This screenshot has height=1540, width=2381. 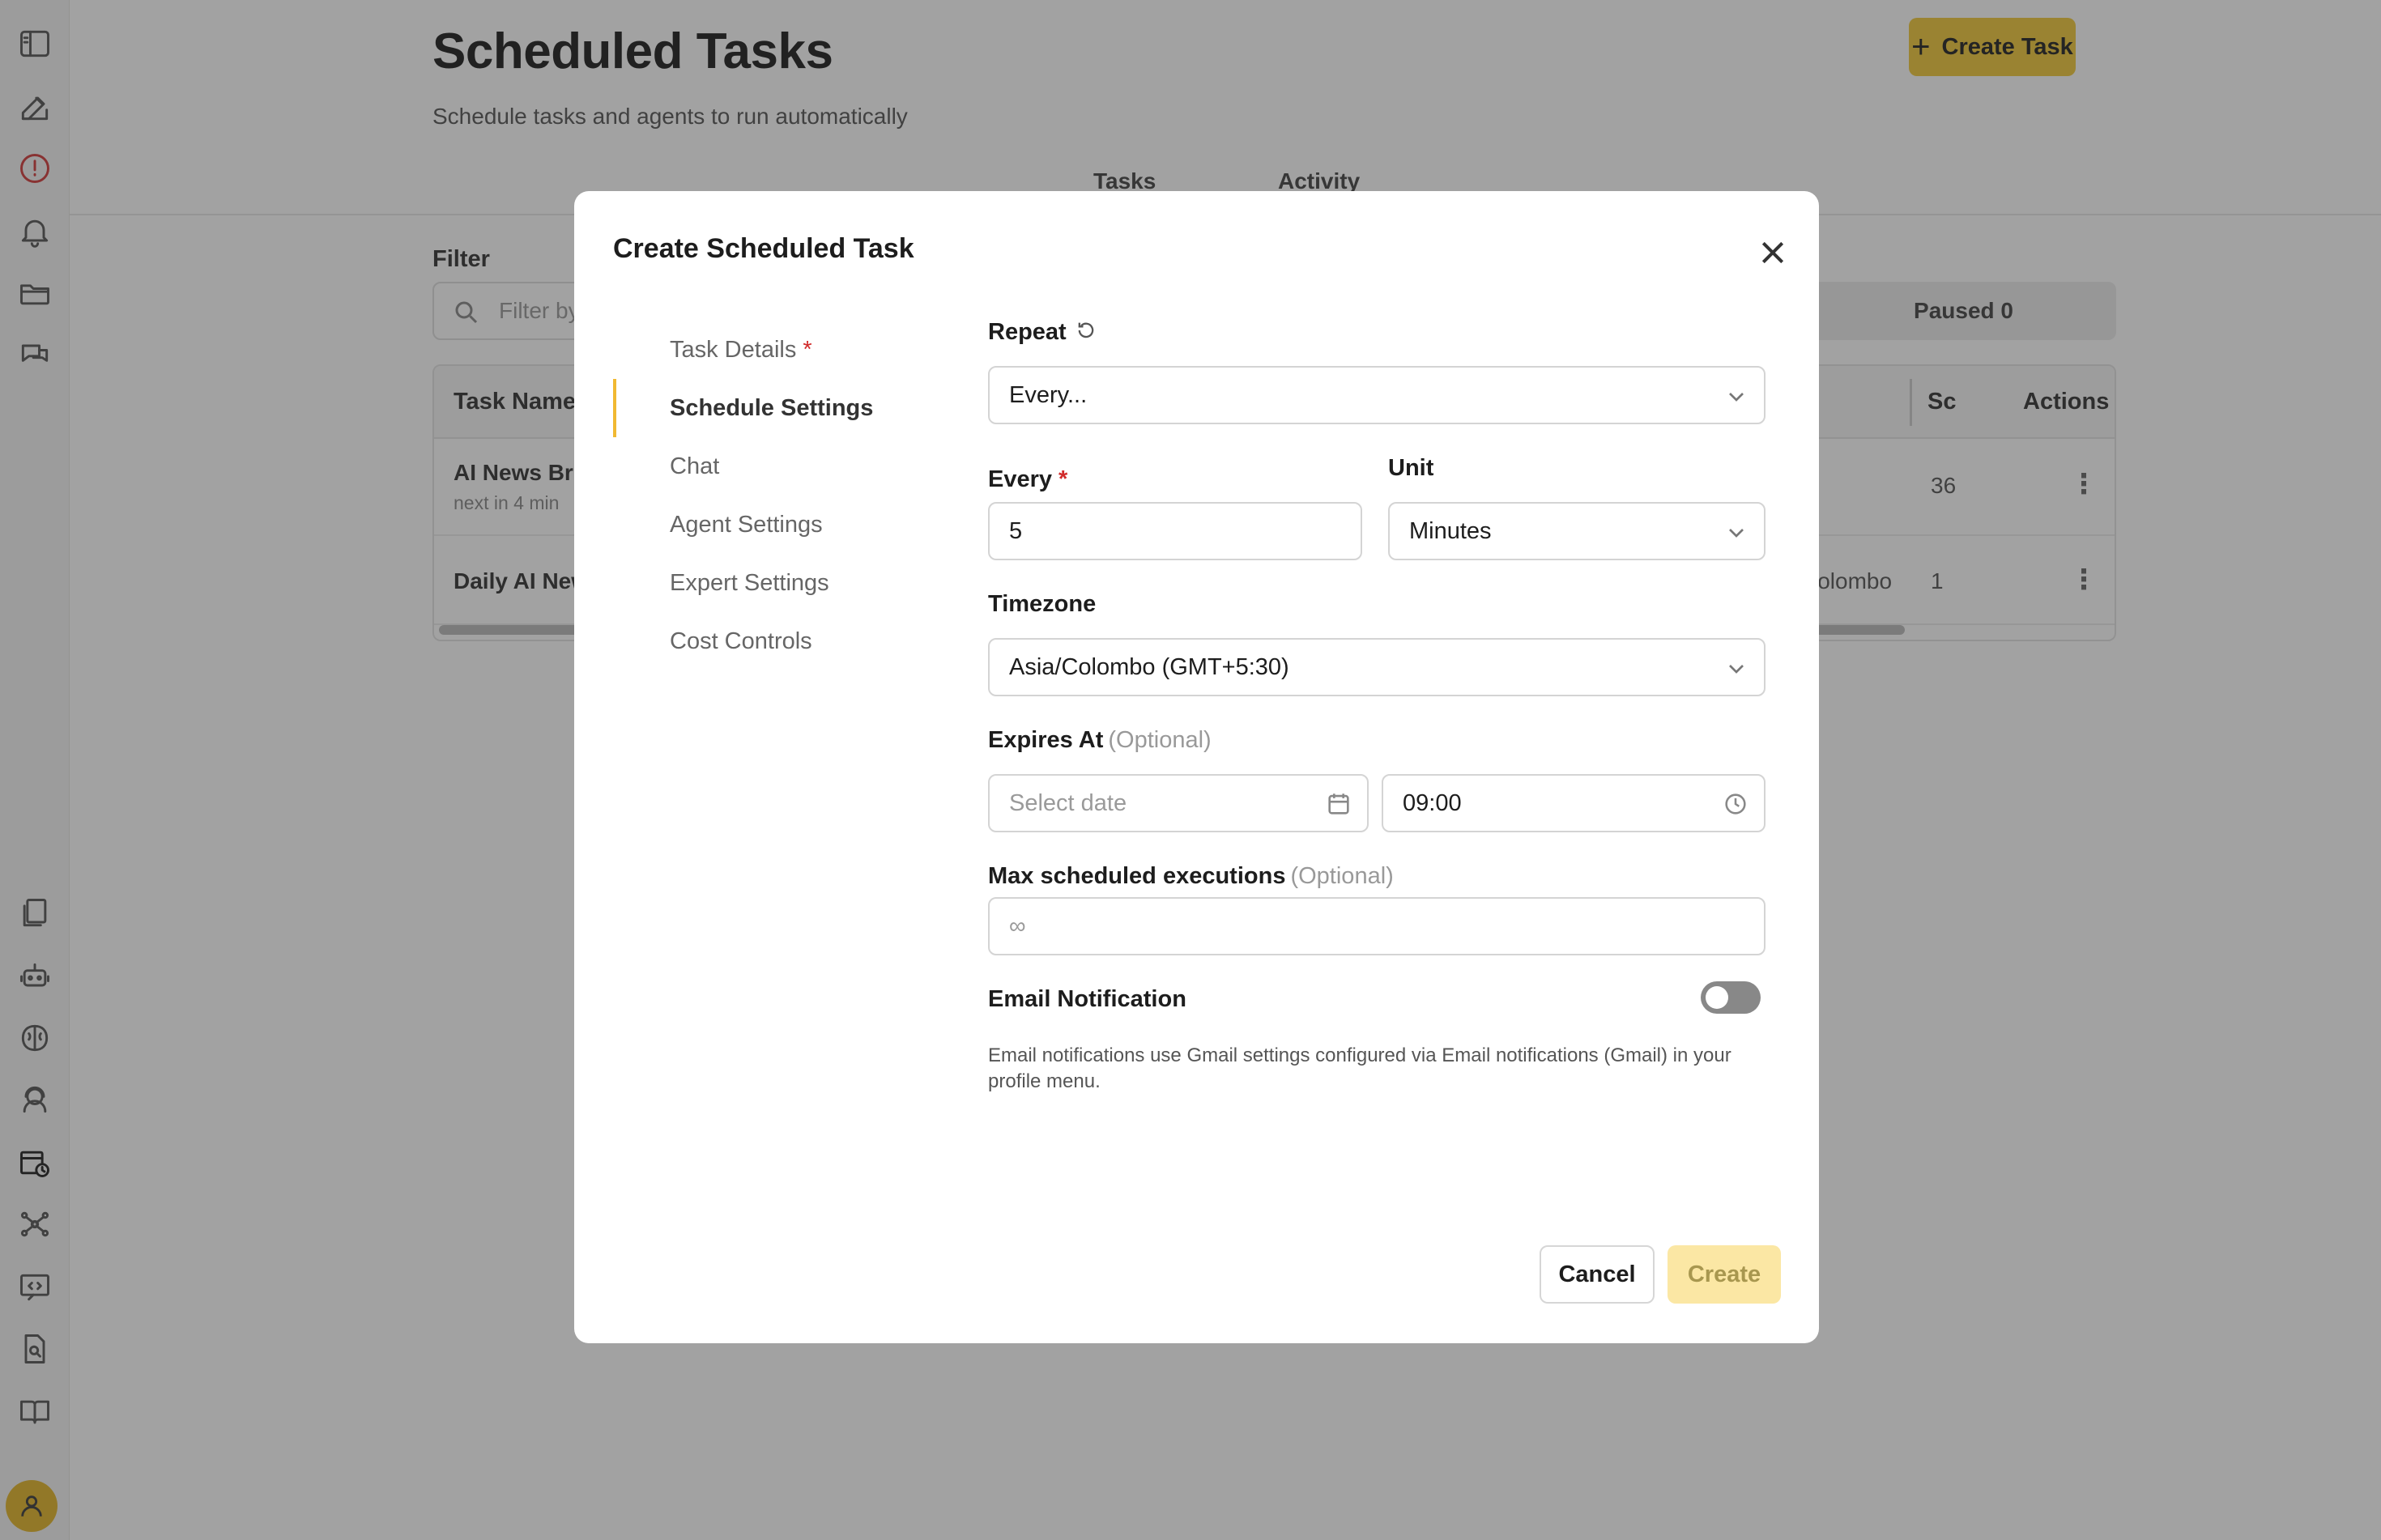 I want to click on repeat-icon, so click(x=1086, y=330).